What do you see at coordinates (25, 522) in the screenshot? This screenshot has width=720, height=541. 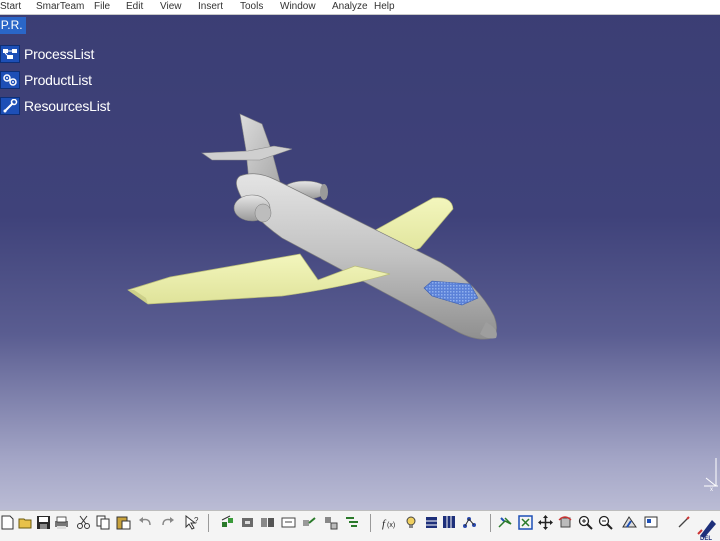 I see `open-icon` at bounding box center [25, 522].